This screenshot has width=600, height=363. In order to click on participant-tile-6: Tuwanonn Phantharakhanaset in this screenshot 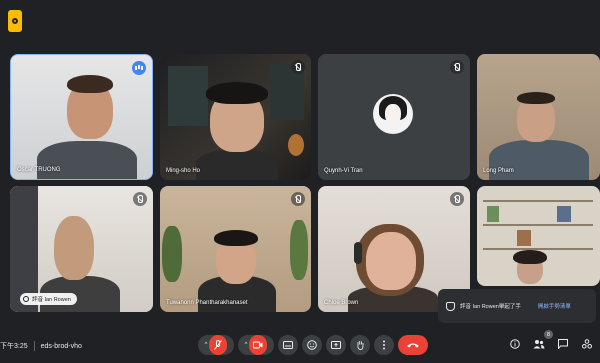, I will do `click(235, 249)`.